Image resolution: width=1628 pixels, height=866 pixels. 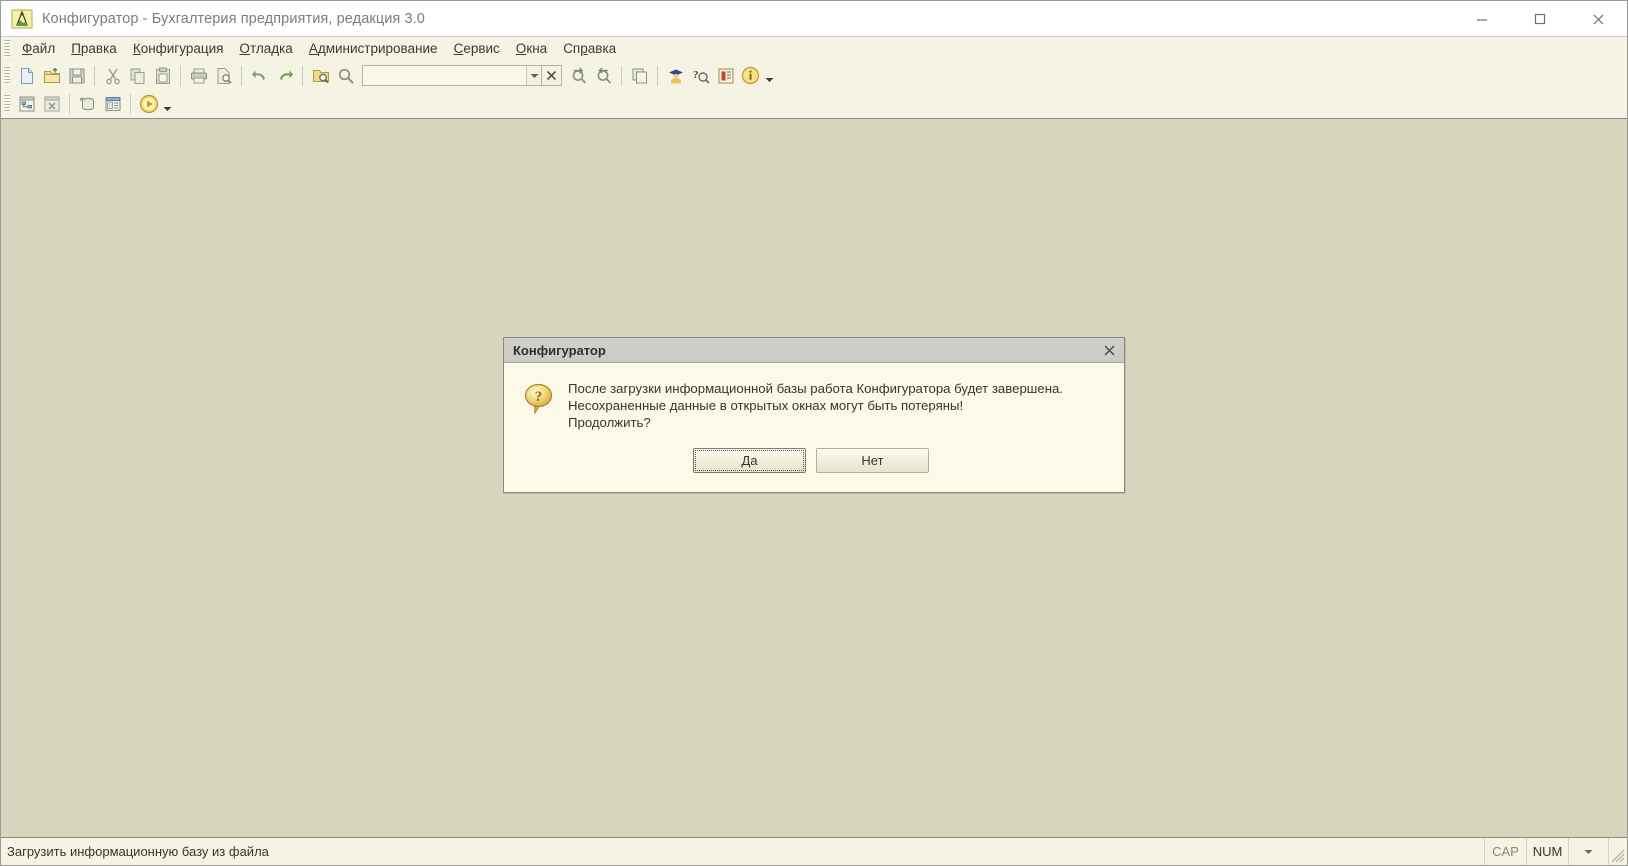 I want to click on update-db-config-icon, so click(x=87, y=104).